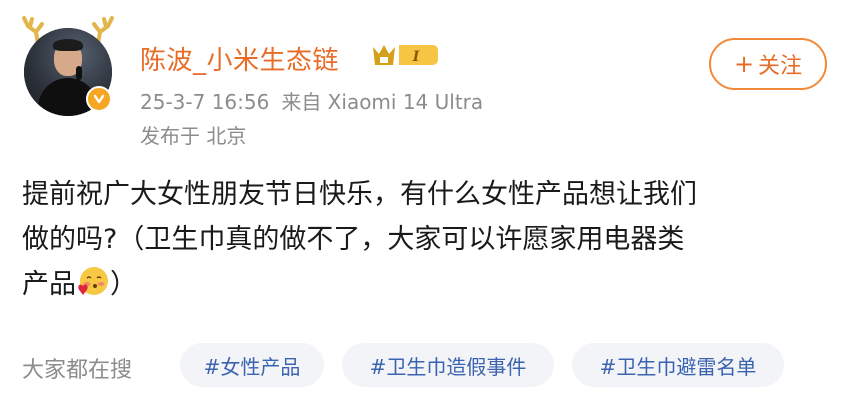  I want to click on content-text: 产品, so click(49, 284).